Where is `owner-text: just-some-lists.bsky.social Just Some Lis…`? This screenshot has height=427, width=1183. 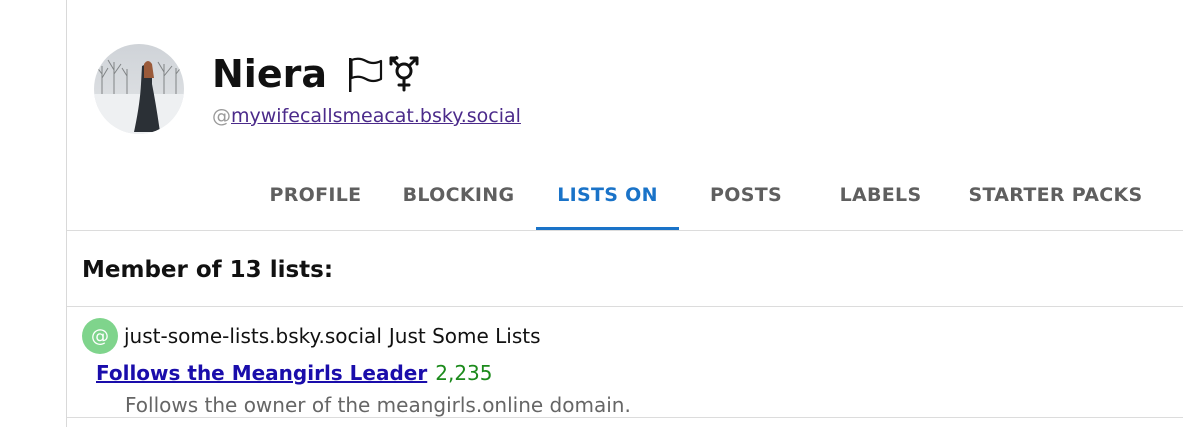 owner-text: just-some-lists.bsky.social Just Some Lis… is located at coordinates (332, 336).